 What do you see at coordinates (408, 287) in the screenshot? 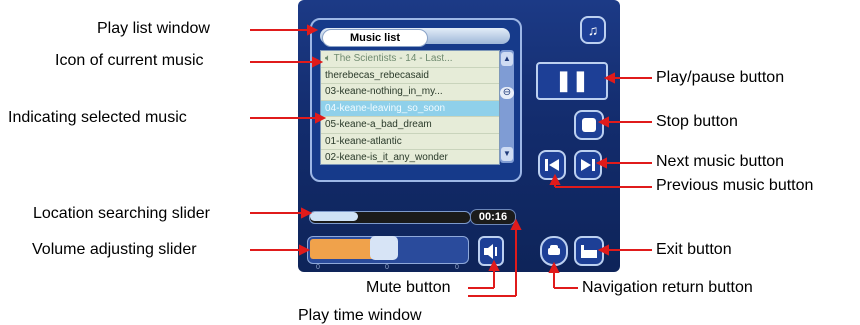
I see `label-mute-button: Mute button` at bounding box center [408, 287].